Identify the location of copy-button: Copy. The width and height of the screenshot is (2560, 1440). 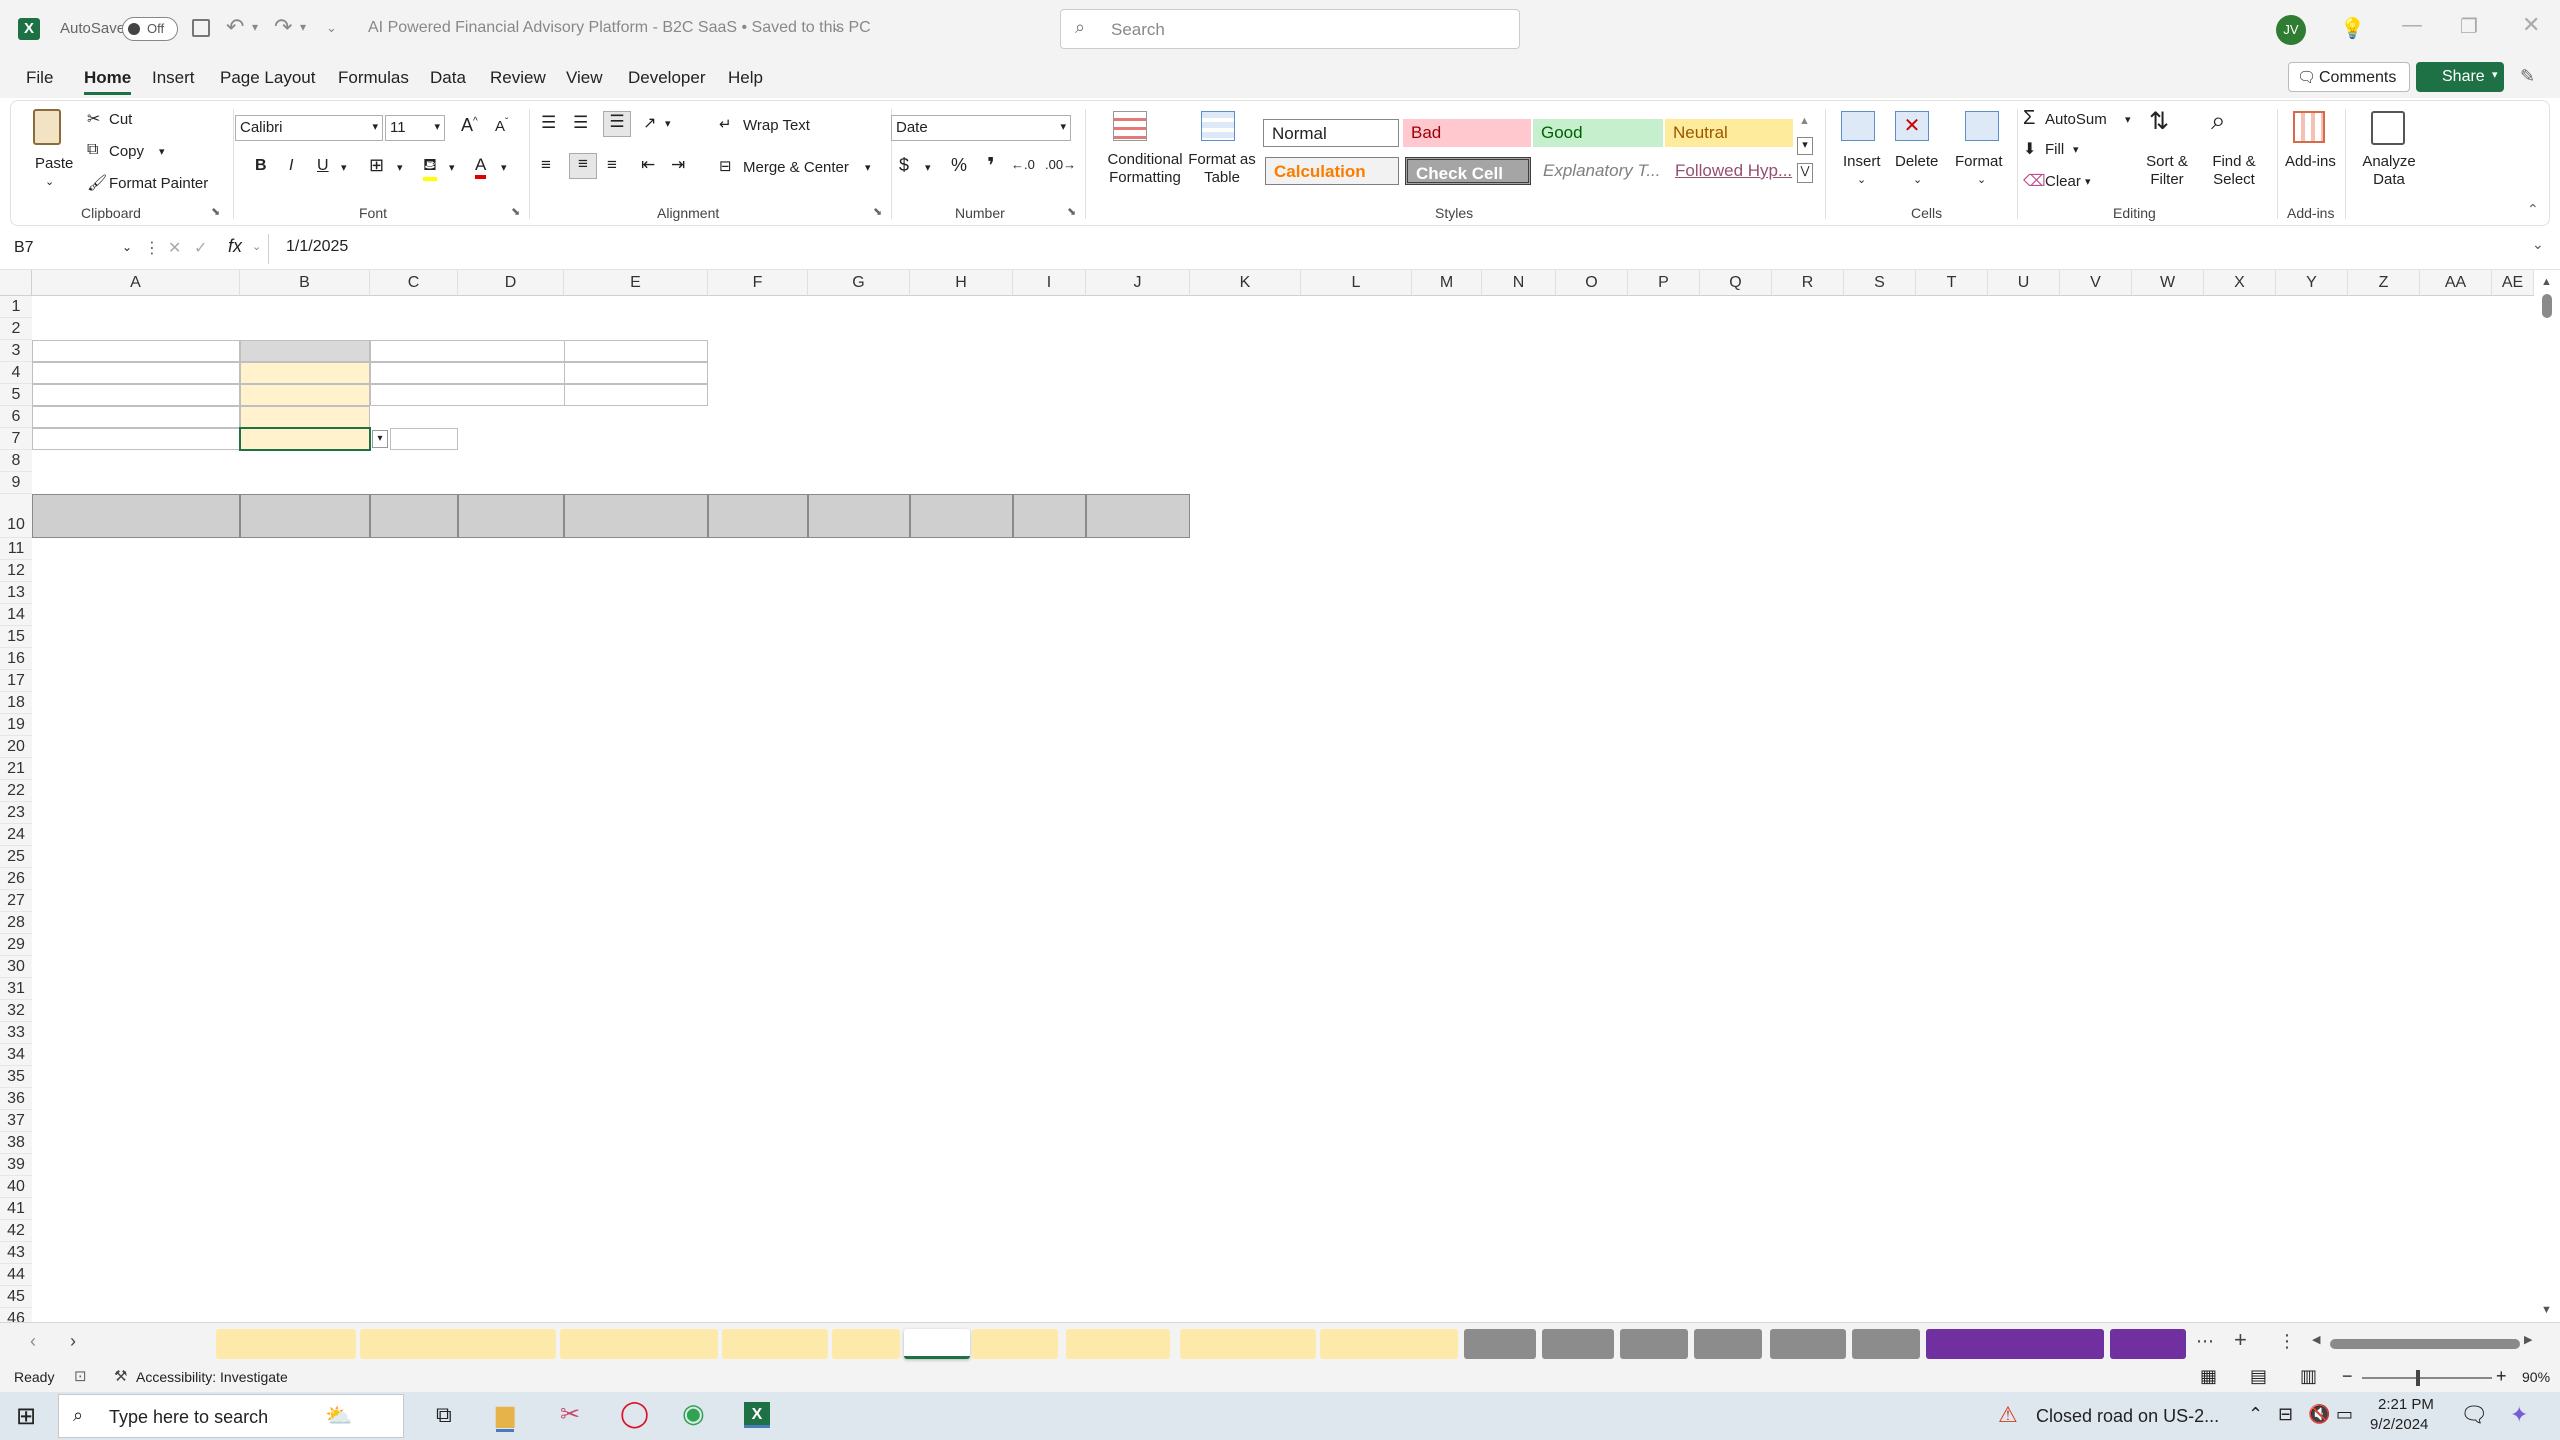
(126, 151).